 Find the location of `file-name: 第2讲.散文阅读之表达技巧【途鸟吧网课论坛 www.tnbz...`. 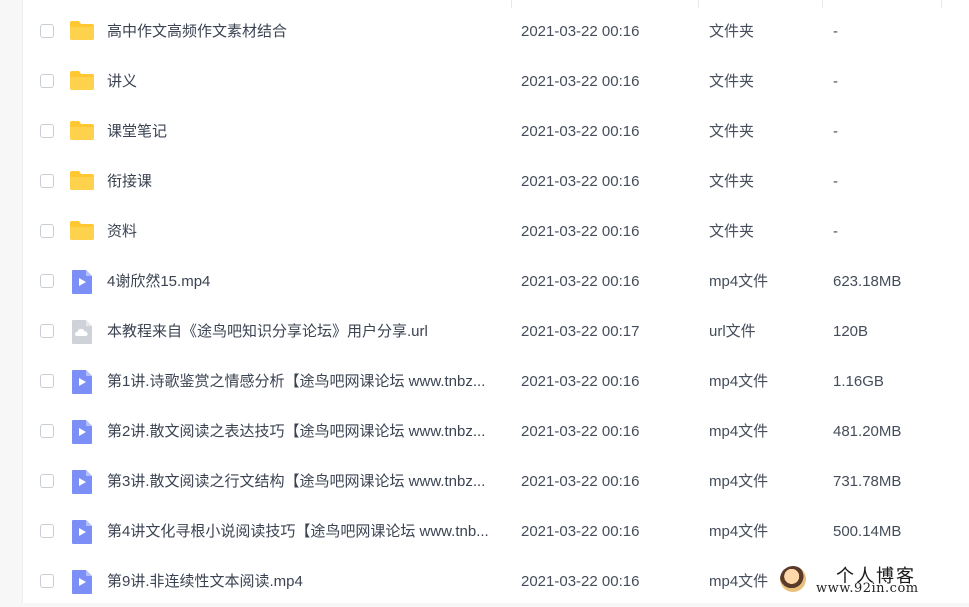

file-name: 第2讲.散文阅读之表达技巧【途鸟吧网课论坛 www.tnbz... is located at coordinates (307, 432).